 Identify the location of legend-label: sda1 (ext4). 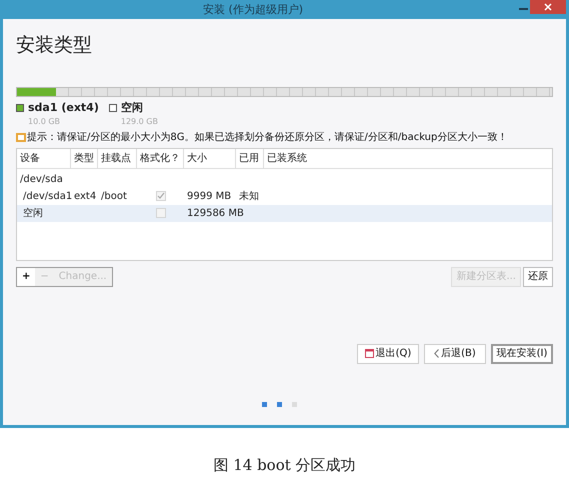
(63, 108).